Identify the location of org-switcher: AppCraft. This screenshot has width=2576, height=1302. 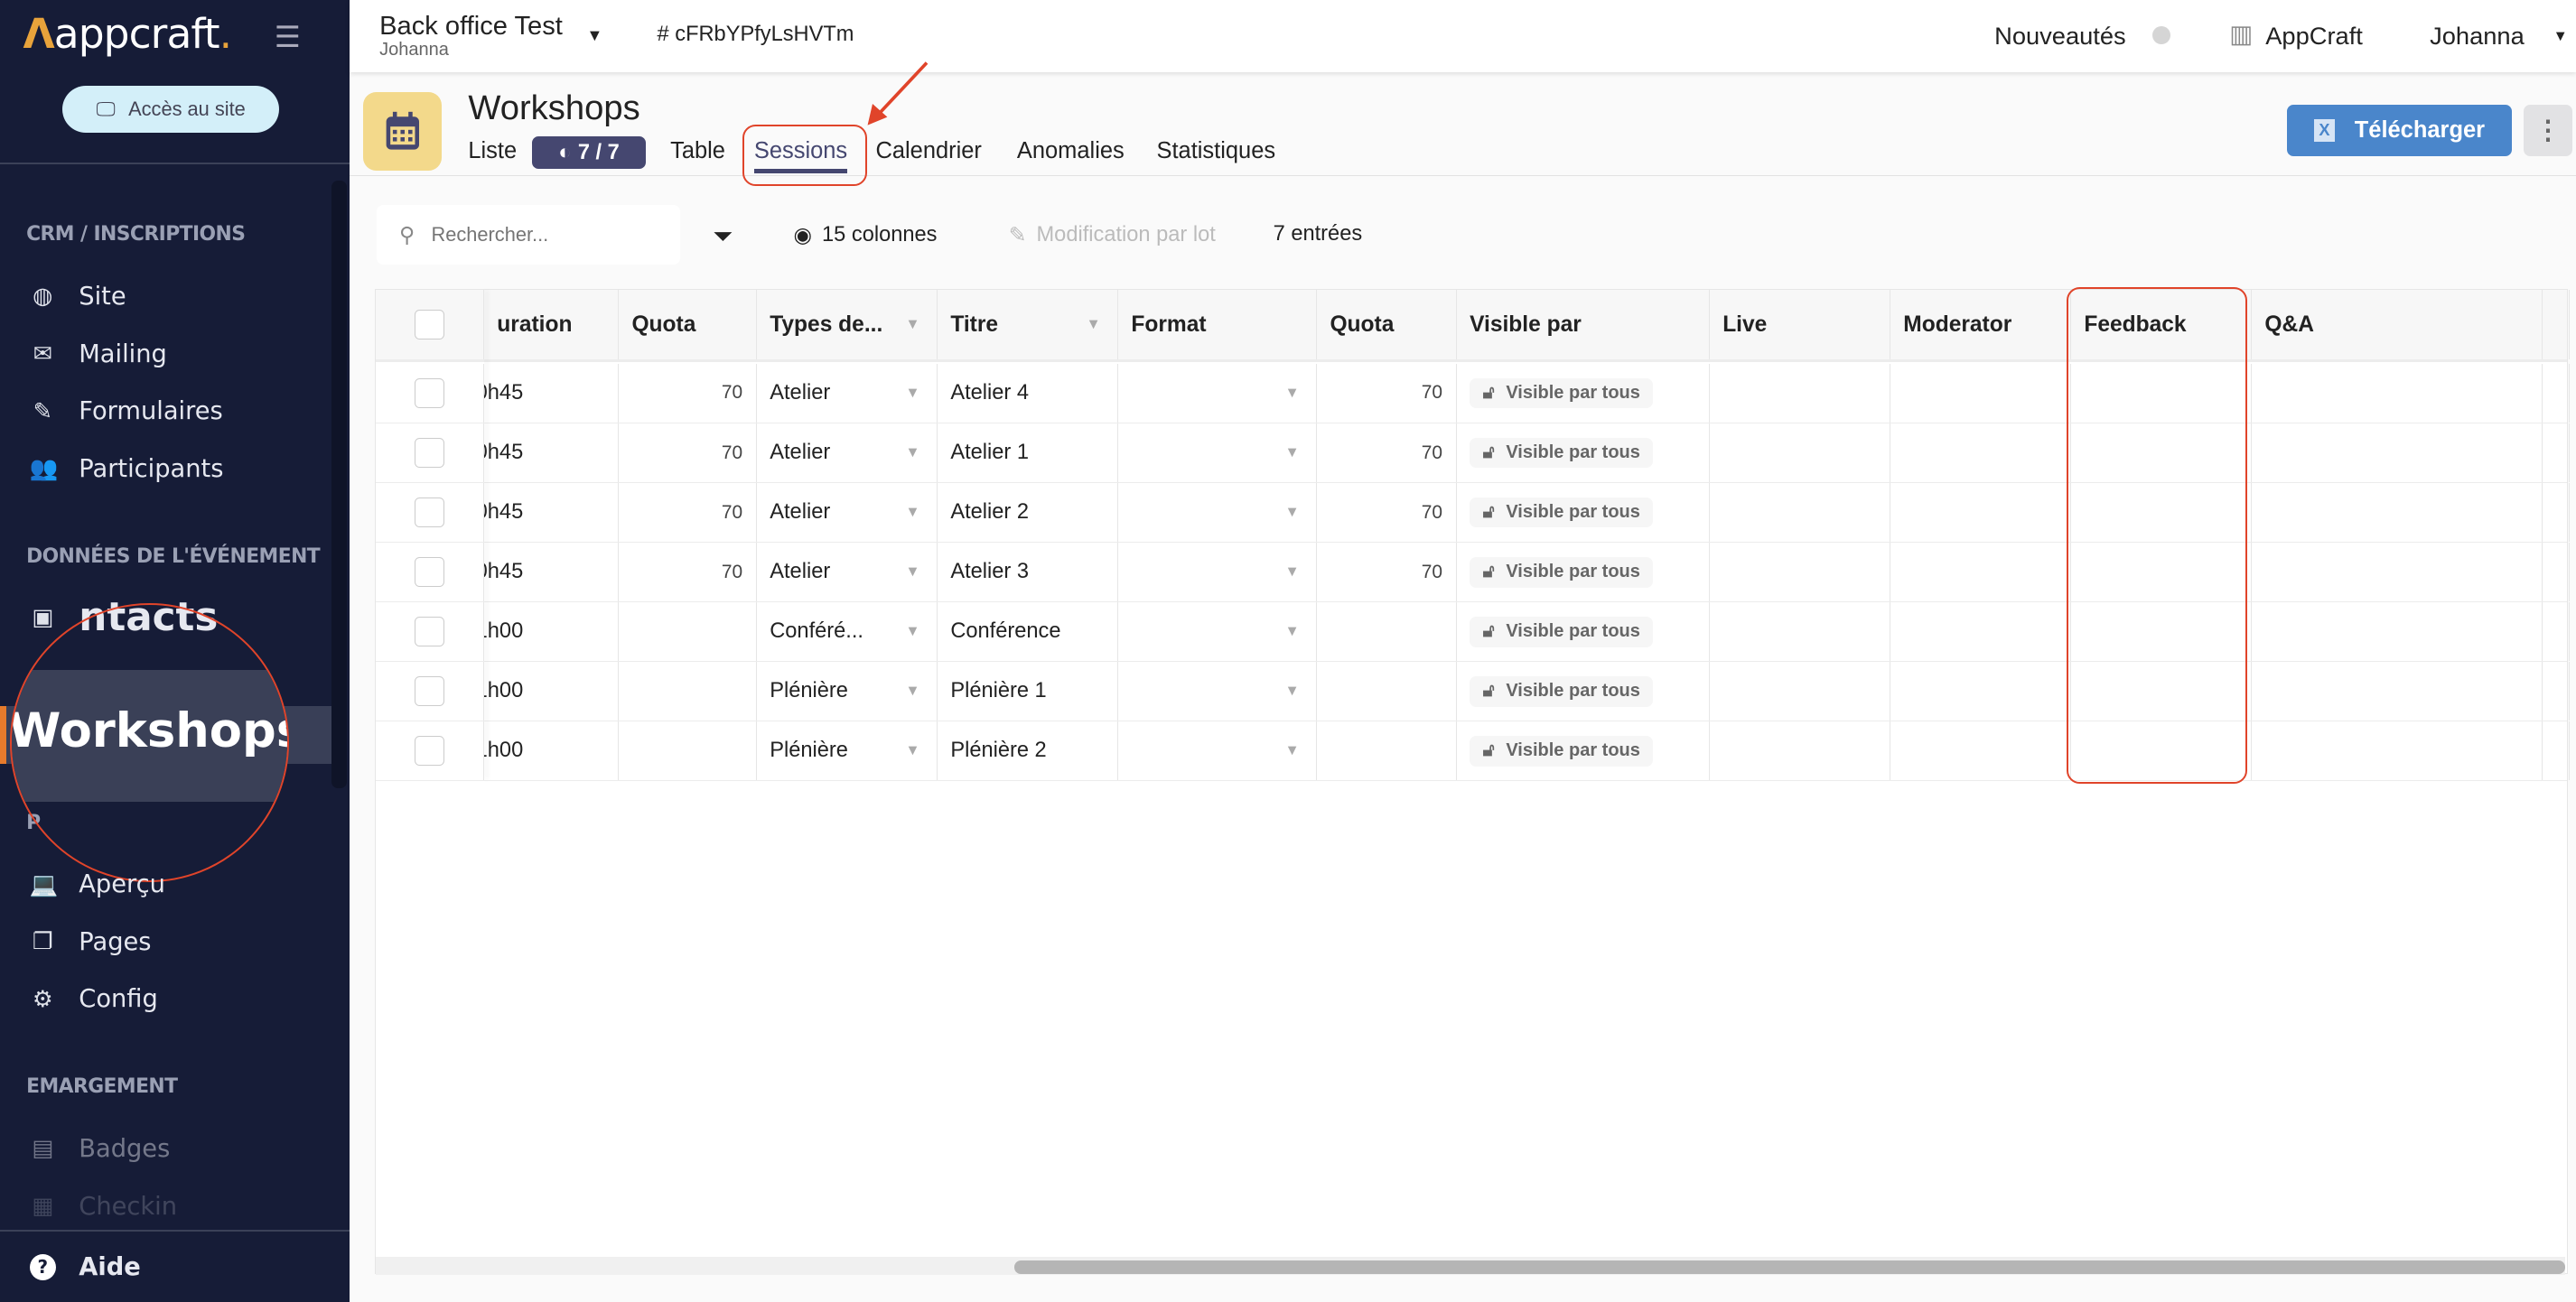
(2314, 36).